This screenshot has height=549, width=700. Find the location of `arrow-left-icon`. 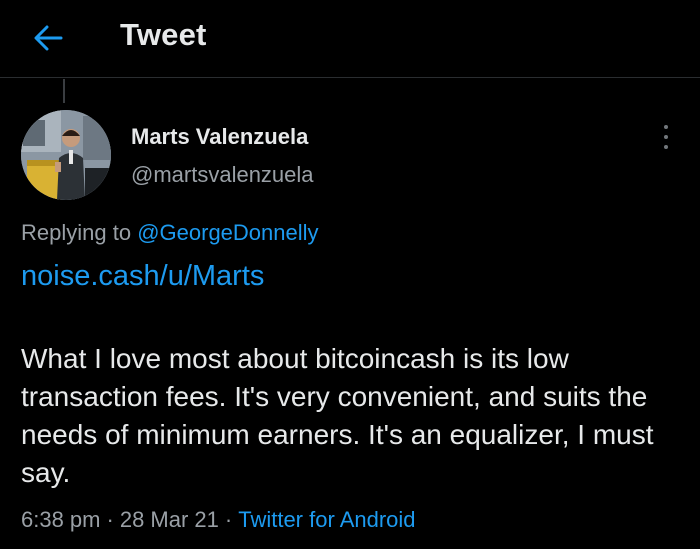

arrow-left-icon is located at coordinates (48, 38).